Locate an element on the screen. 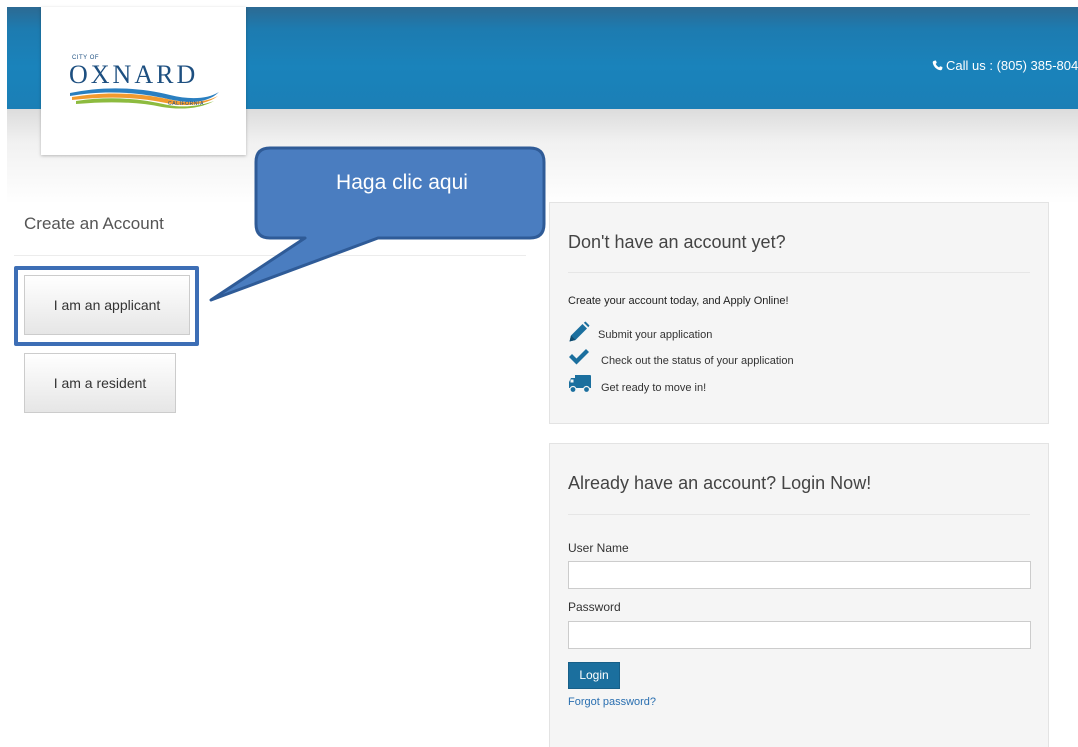  feature-status-label: Check out the status of your application is located at coordinates (697, 361).